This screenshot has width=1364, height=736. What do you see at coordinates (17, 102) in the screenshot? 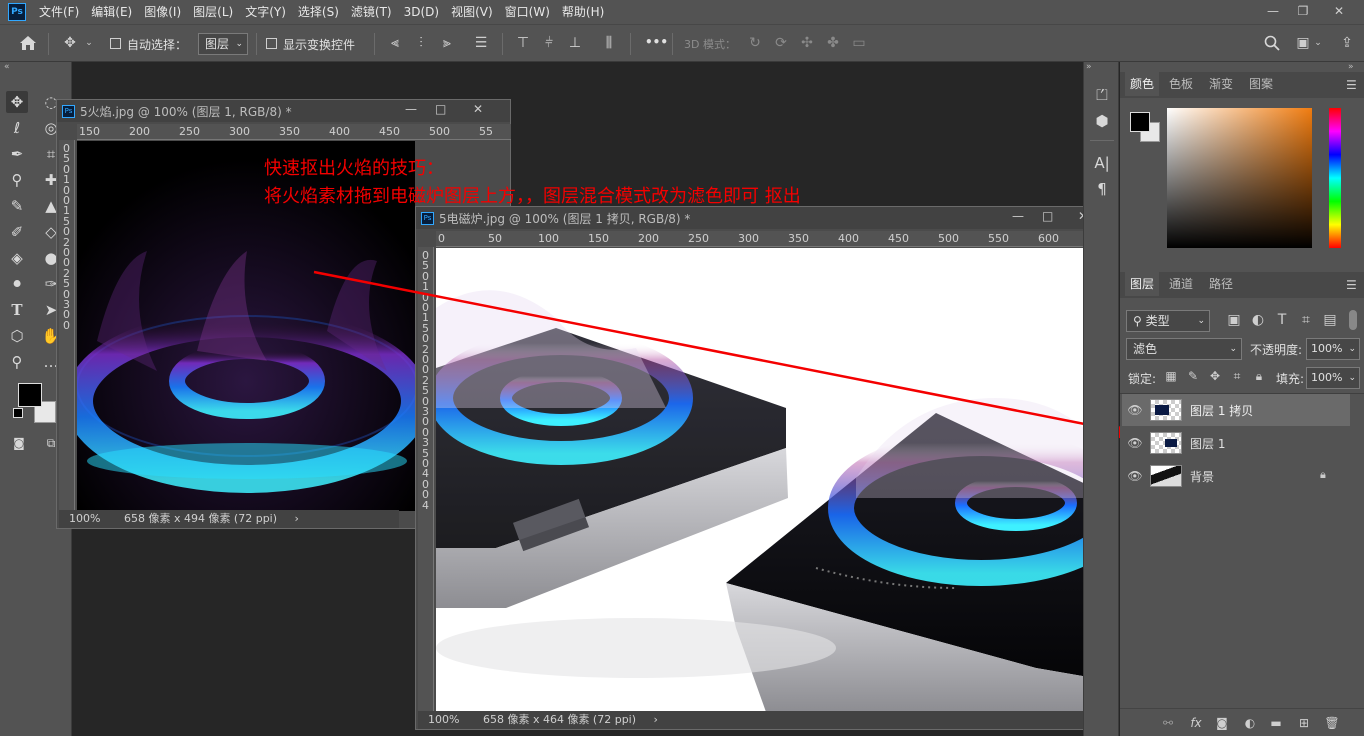
I see `move-tool: ✥` at bounding box center [17, 102].